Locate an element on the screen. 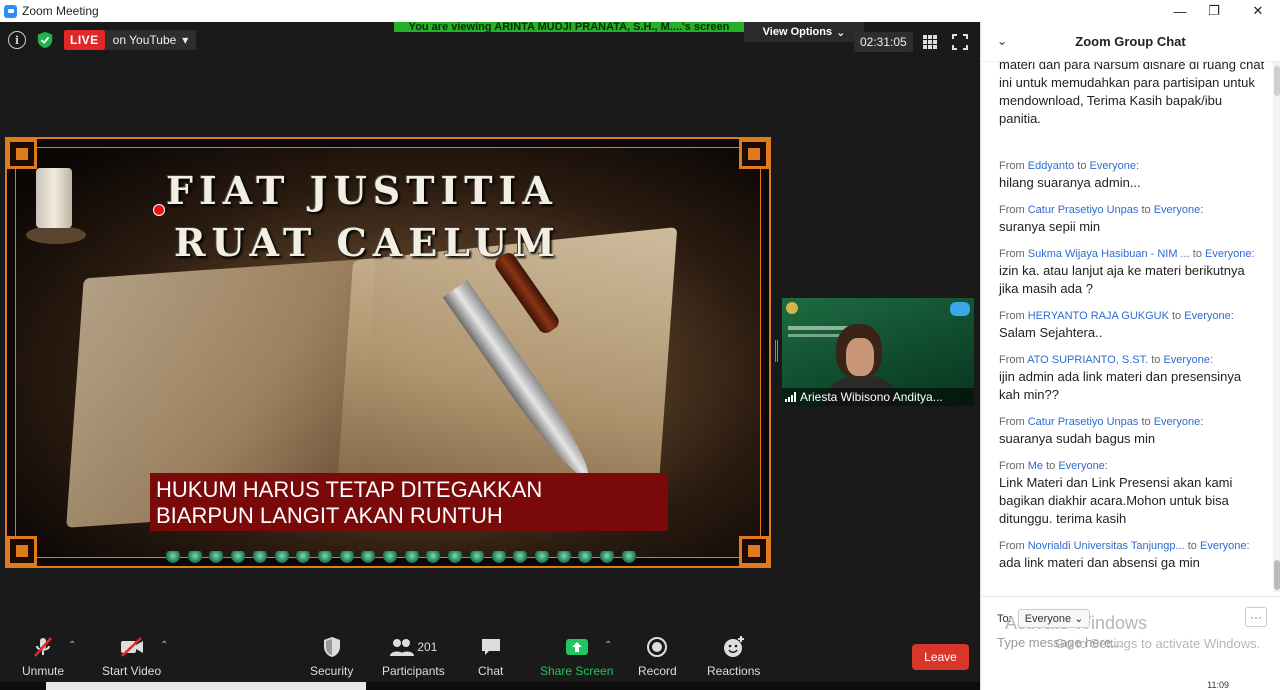 This screenshot has width=1280, height=690. close-window-button: ✕ is located at coordinates (1258, 11).